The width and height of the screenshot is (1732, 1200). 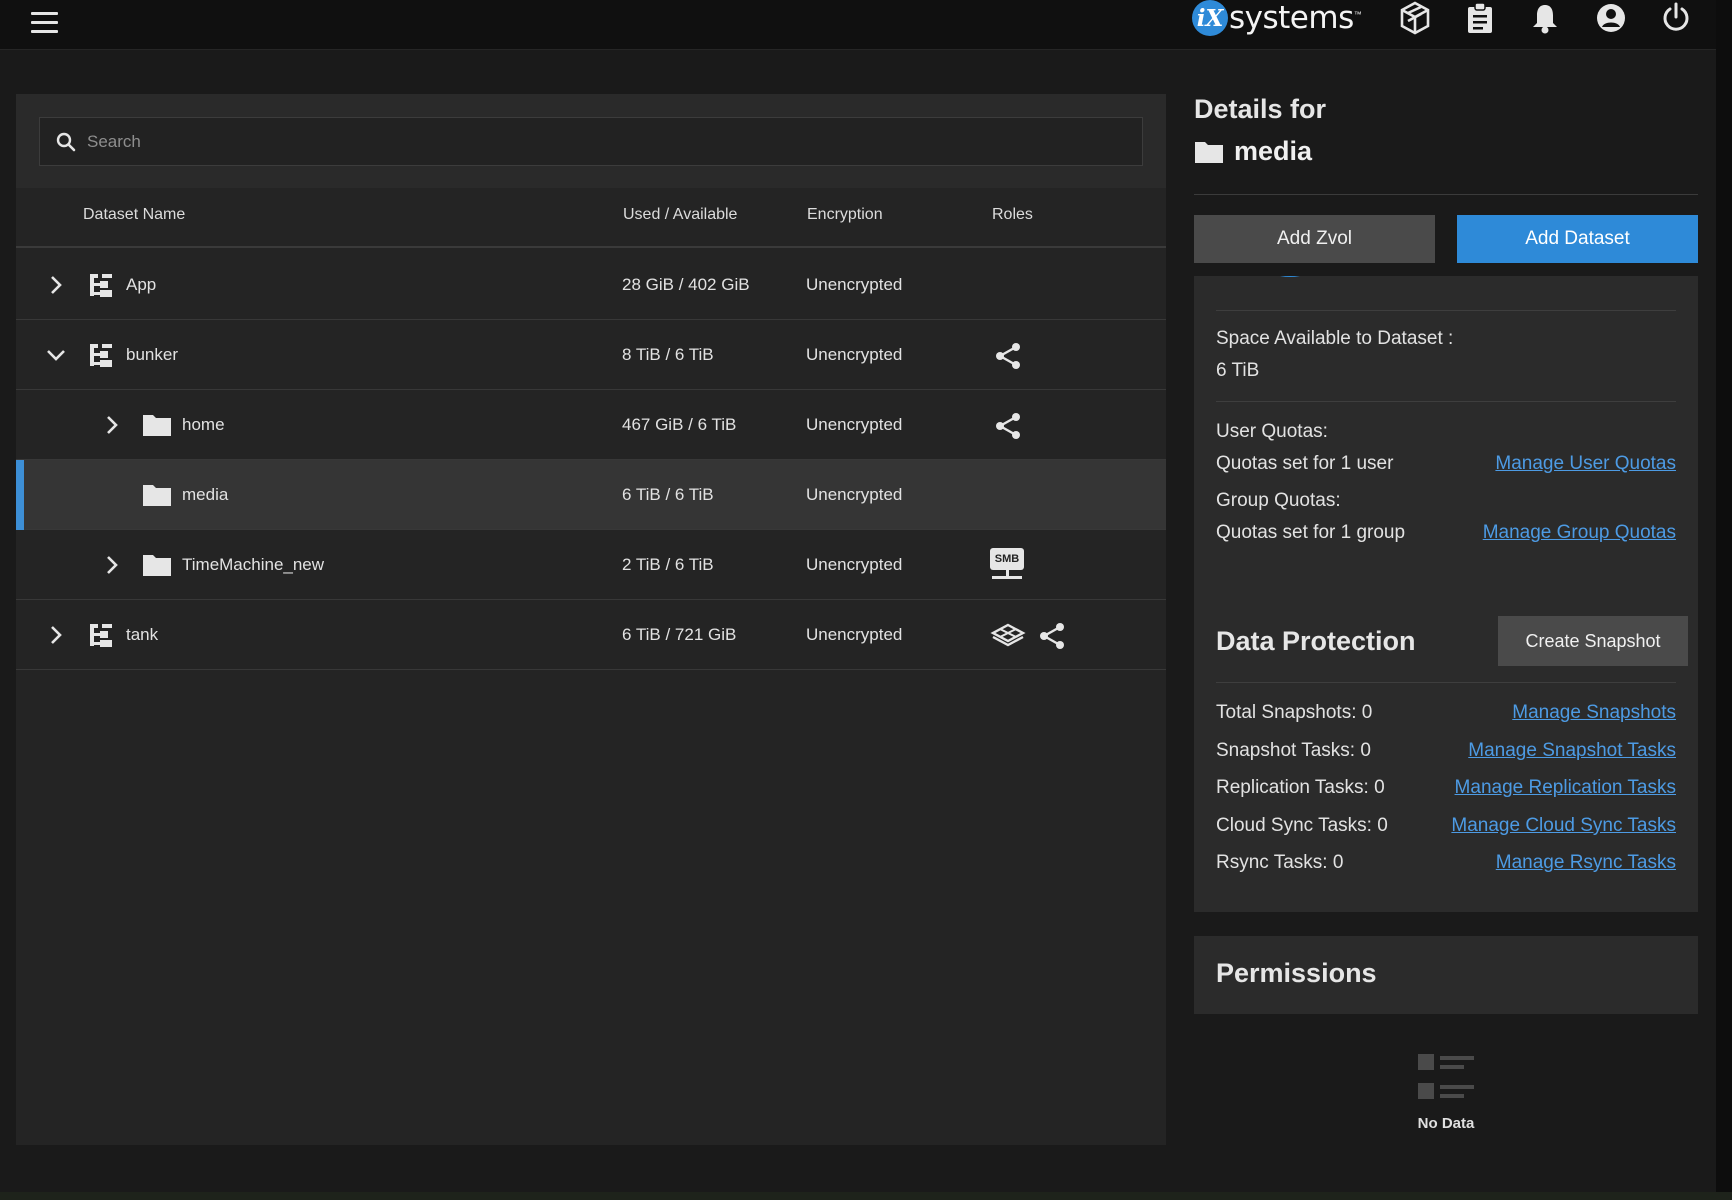 What do you see at coordinates (1311, 532) in the screenshot?
I see `group-quotas-value: Quotas set for 1 group` at bounding box center [1311, 532].